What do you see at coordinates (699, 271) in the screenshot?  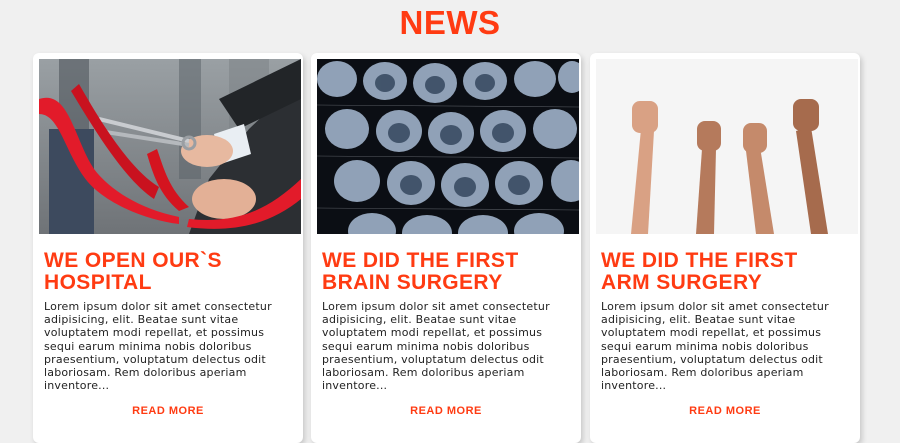 I see `card-title: WE DID THE FIRST ARM SURGERY` at bounding box center [699, 271].